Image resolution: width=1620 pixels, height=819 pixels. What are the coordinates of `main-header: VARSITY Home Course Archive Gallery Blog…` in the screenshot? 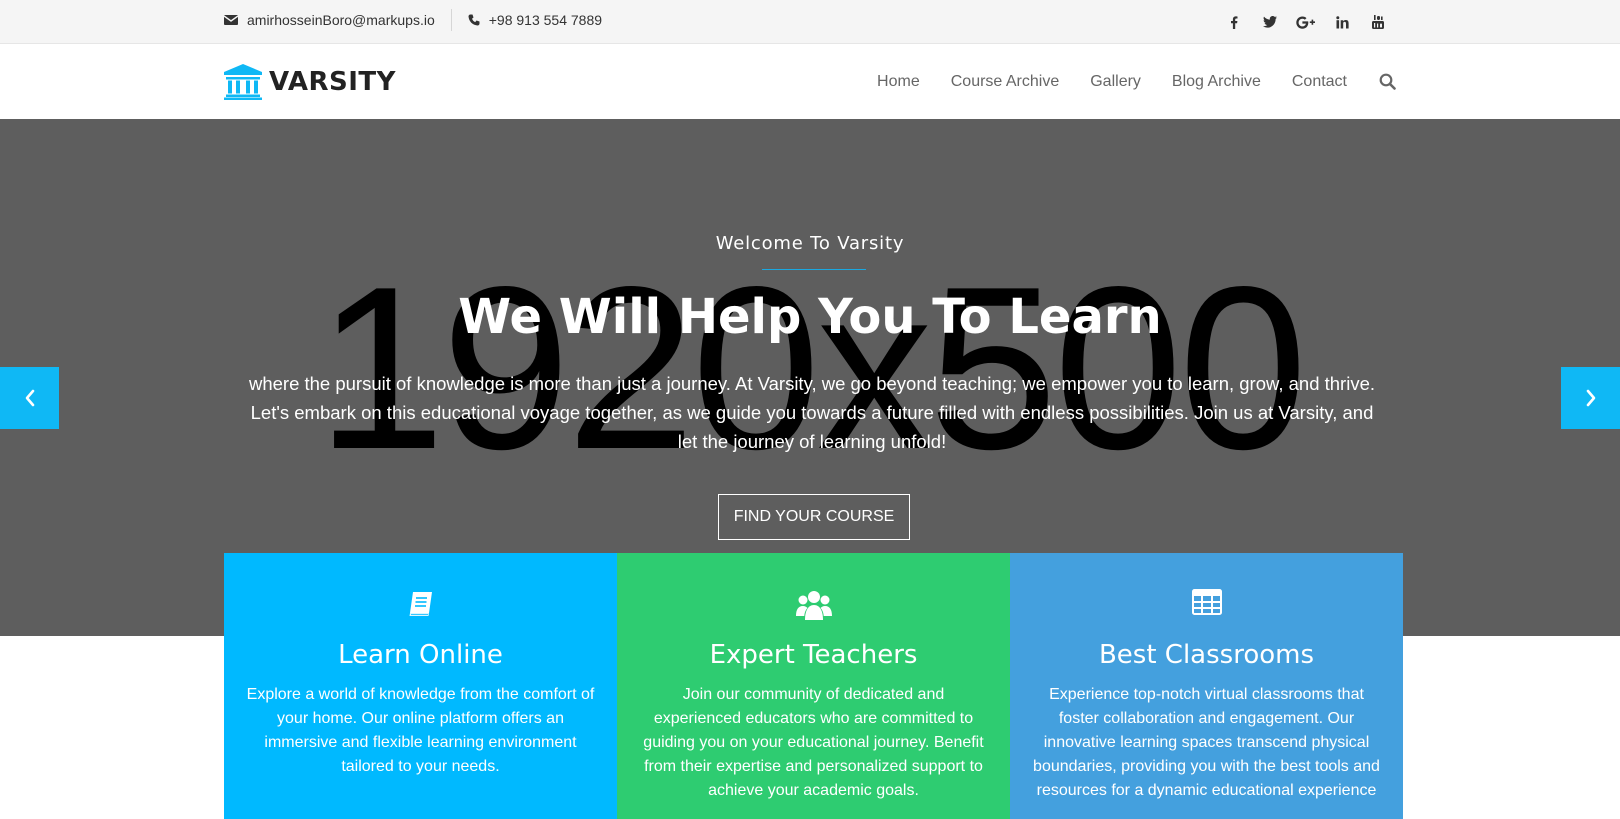 It's located at (810, 81).